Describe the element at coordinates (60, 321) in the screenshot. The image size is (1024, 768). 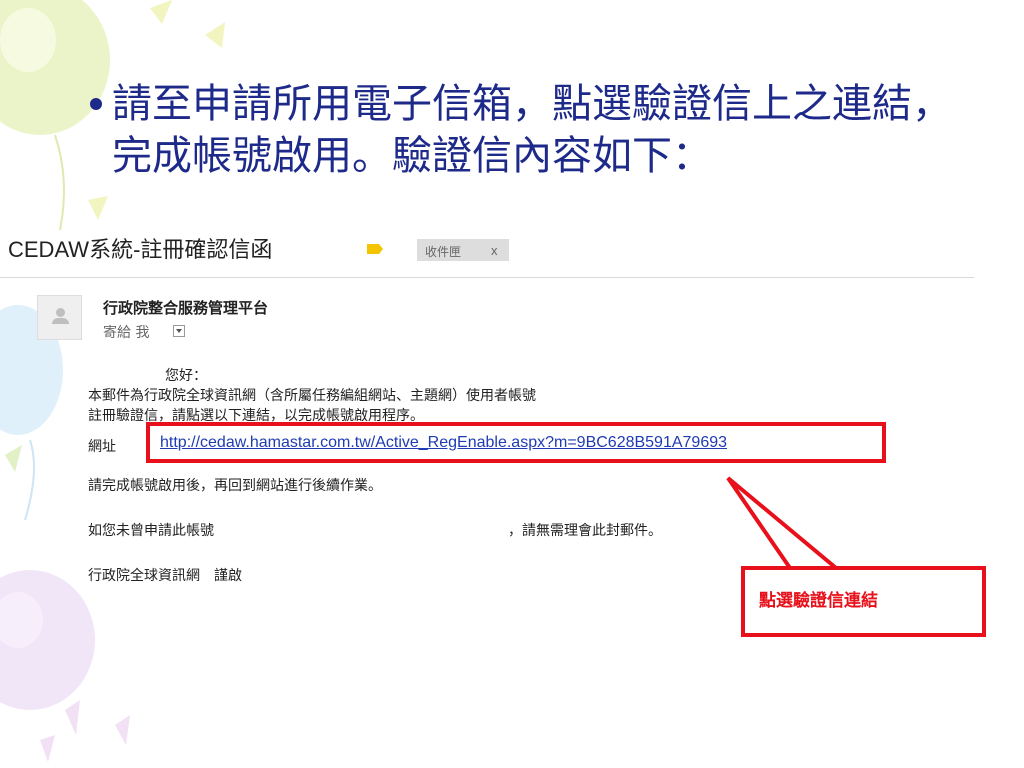
I see `avatar-body` at that location.